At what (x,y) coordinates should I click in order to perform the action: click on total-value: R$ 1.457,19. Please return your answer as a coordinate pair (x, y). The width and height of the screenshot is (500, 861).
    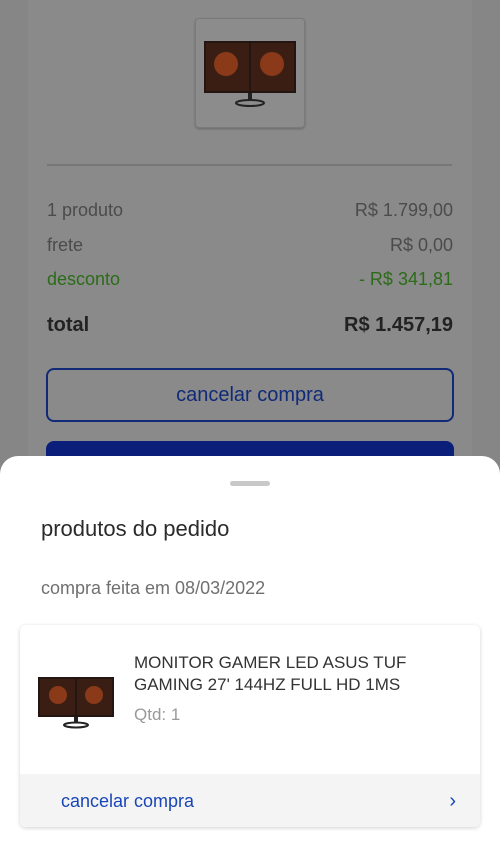
    Looking at the image, I should click on (398, 325).